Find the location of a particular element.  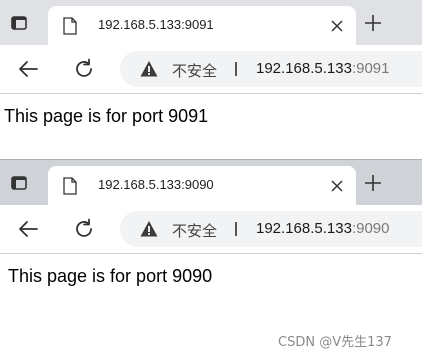

active-tab: 192.168.5.133:9090 is located at coordinates (202, 185).